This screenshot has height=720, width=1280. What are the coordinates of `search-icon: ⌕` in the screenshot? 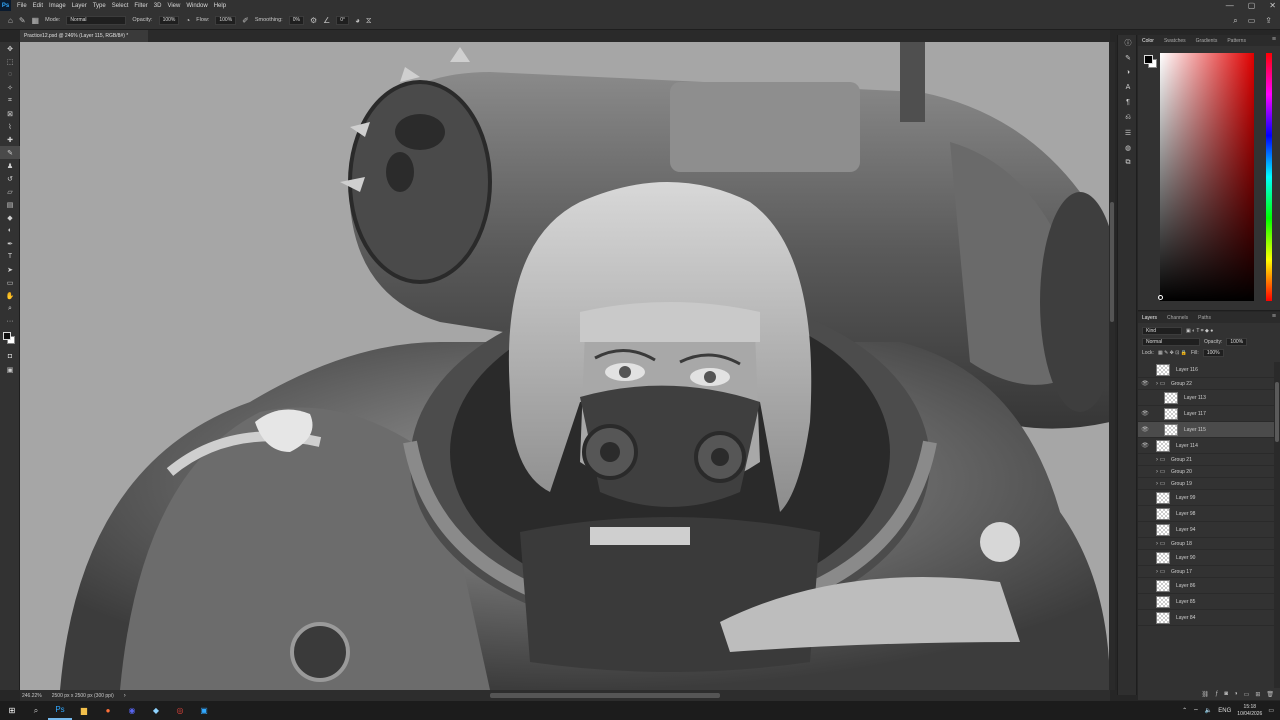 It's located at (1235, 21).